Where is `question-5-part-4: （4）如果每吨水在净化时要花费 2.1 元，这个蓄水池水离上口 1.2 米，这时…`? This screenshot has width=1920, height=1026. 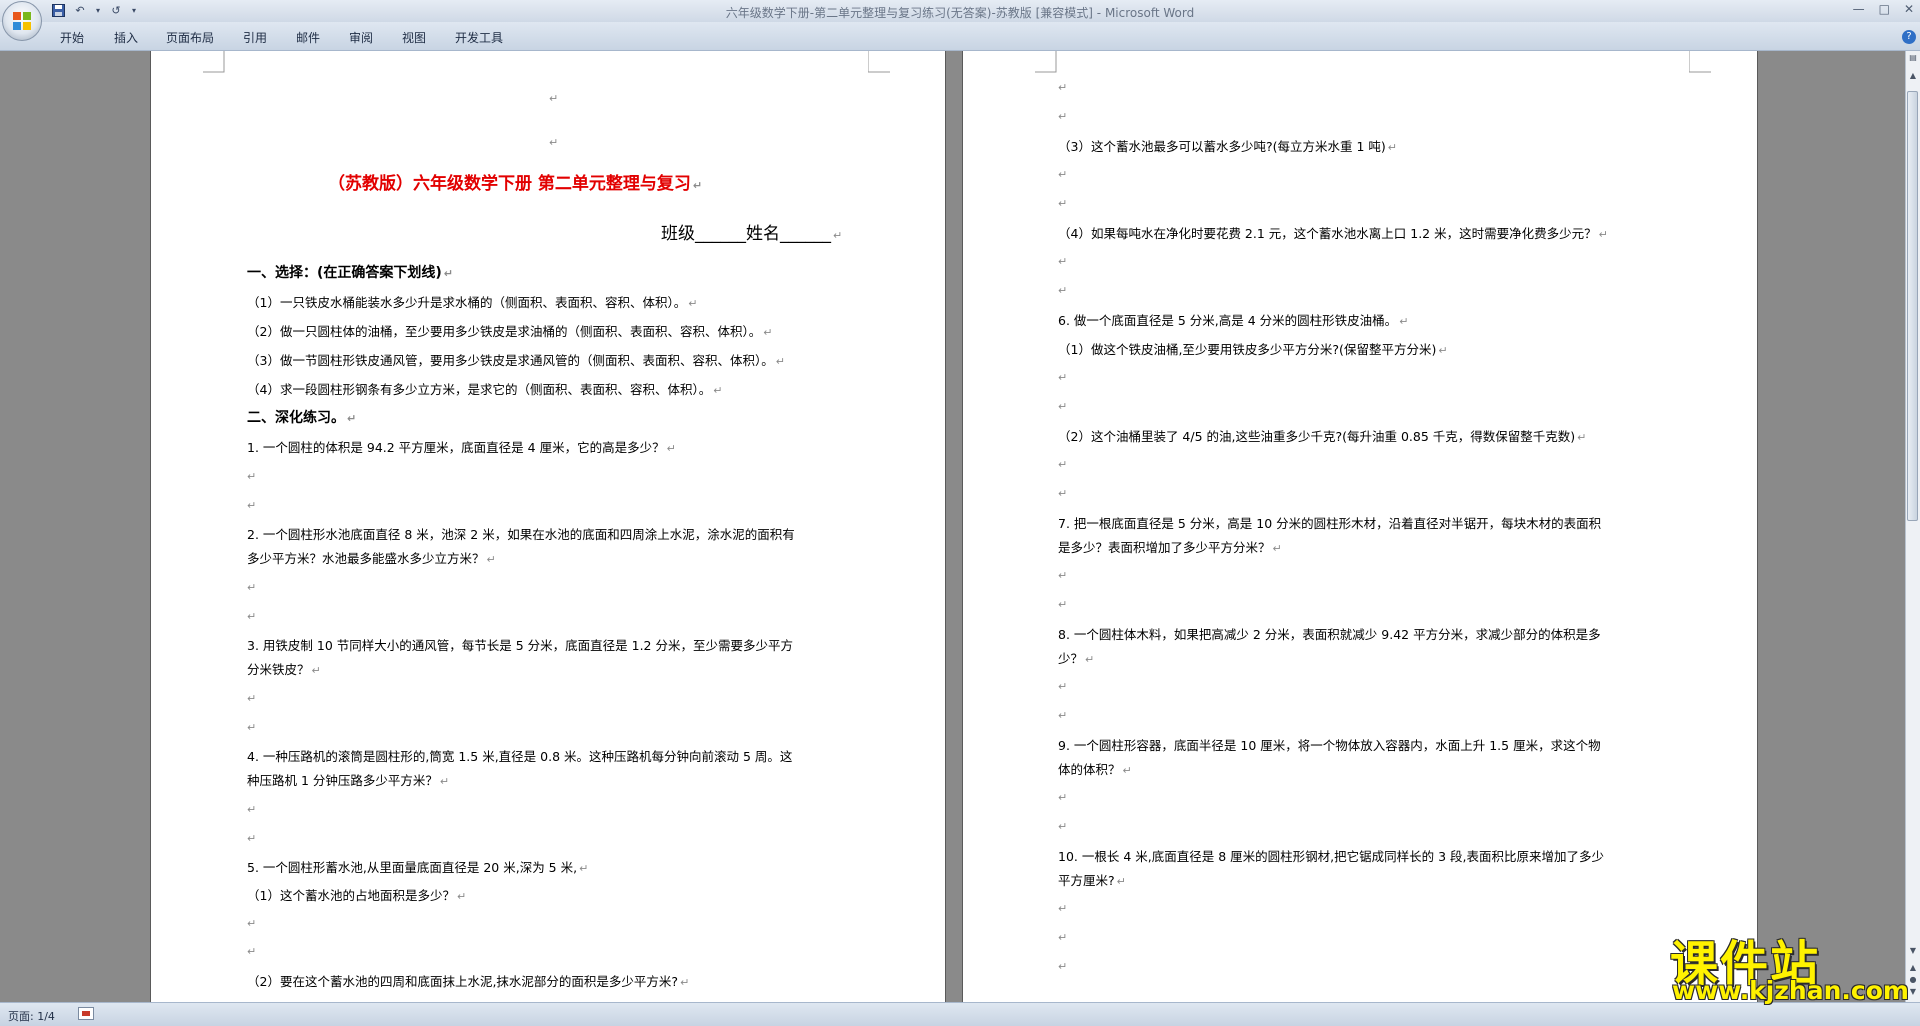
question-5-part-4: （4）如果每吨水在净化时要花费 2.1 元，这个蓄水池水离上口 1.2 米，这时… is located at coordinates (1333, 234).